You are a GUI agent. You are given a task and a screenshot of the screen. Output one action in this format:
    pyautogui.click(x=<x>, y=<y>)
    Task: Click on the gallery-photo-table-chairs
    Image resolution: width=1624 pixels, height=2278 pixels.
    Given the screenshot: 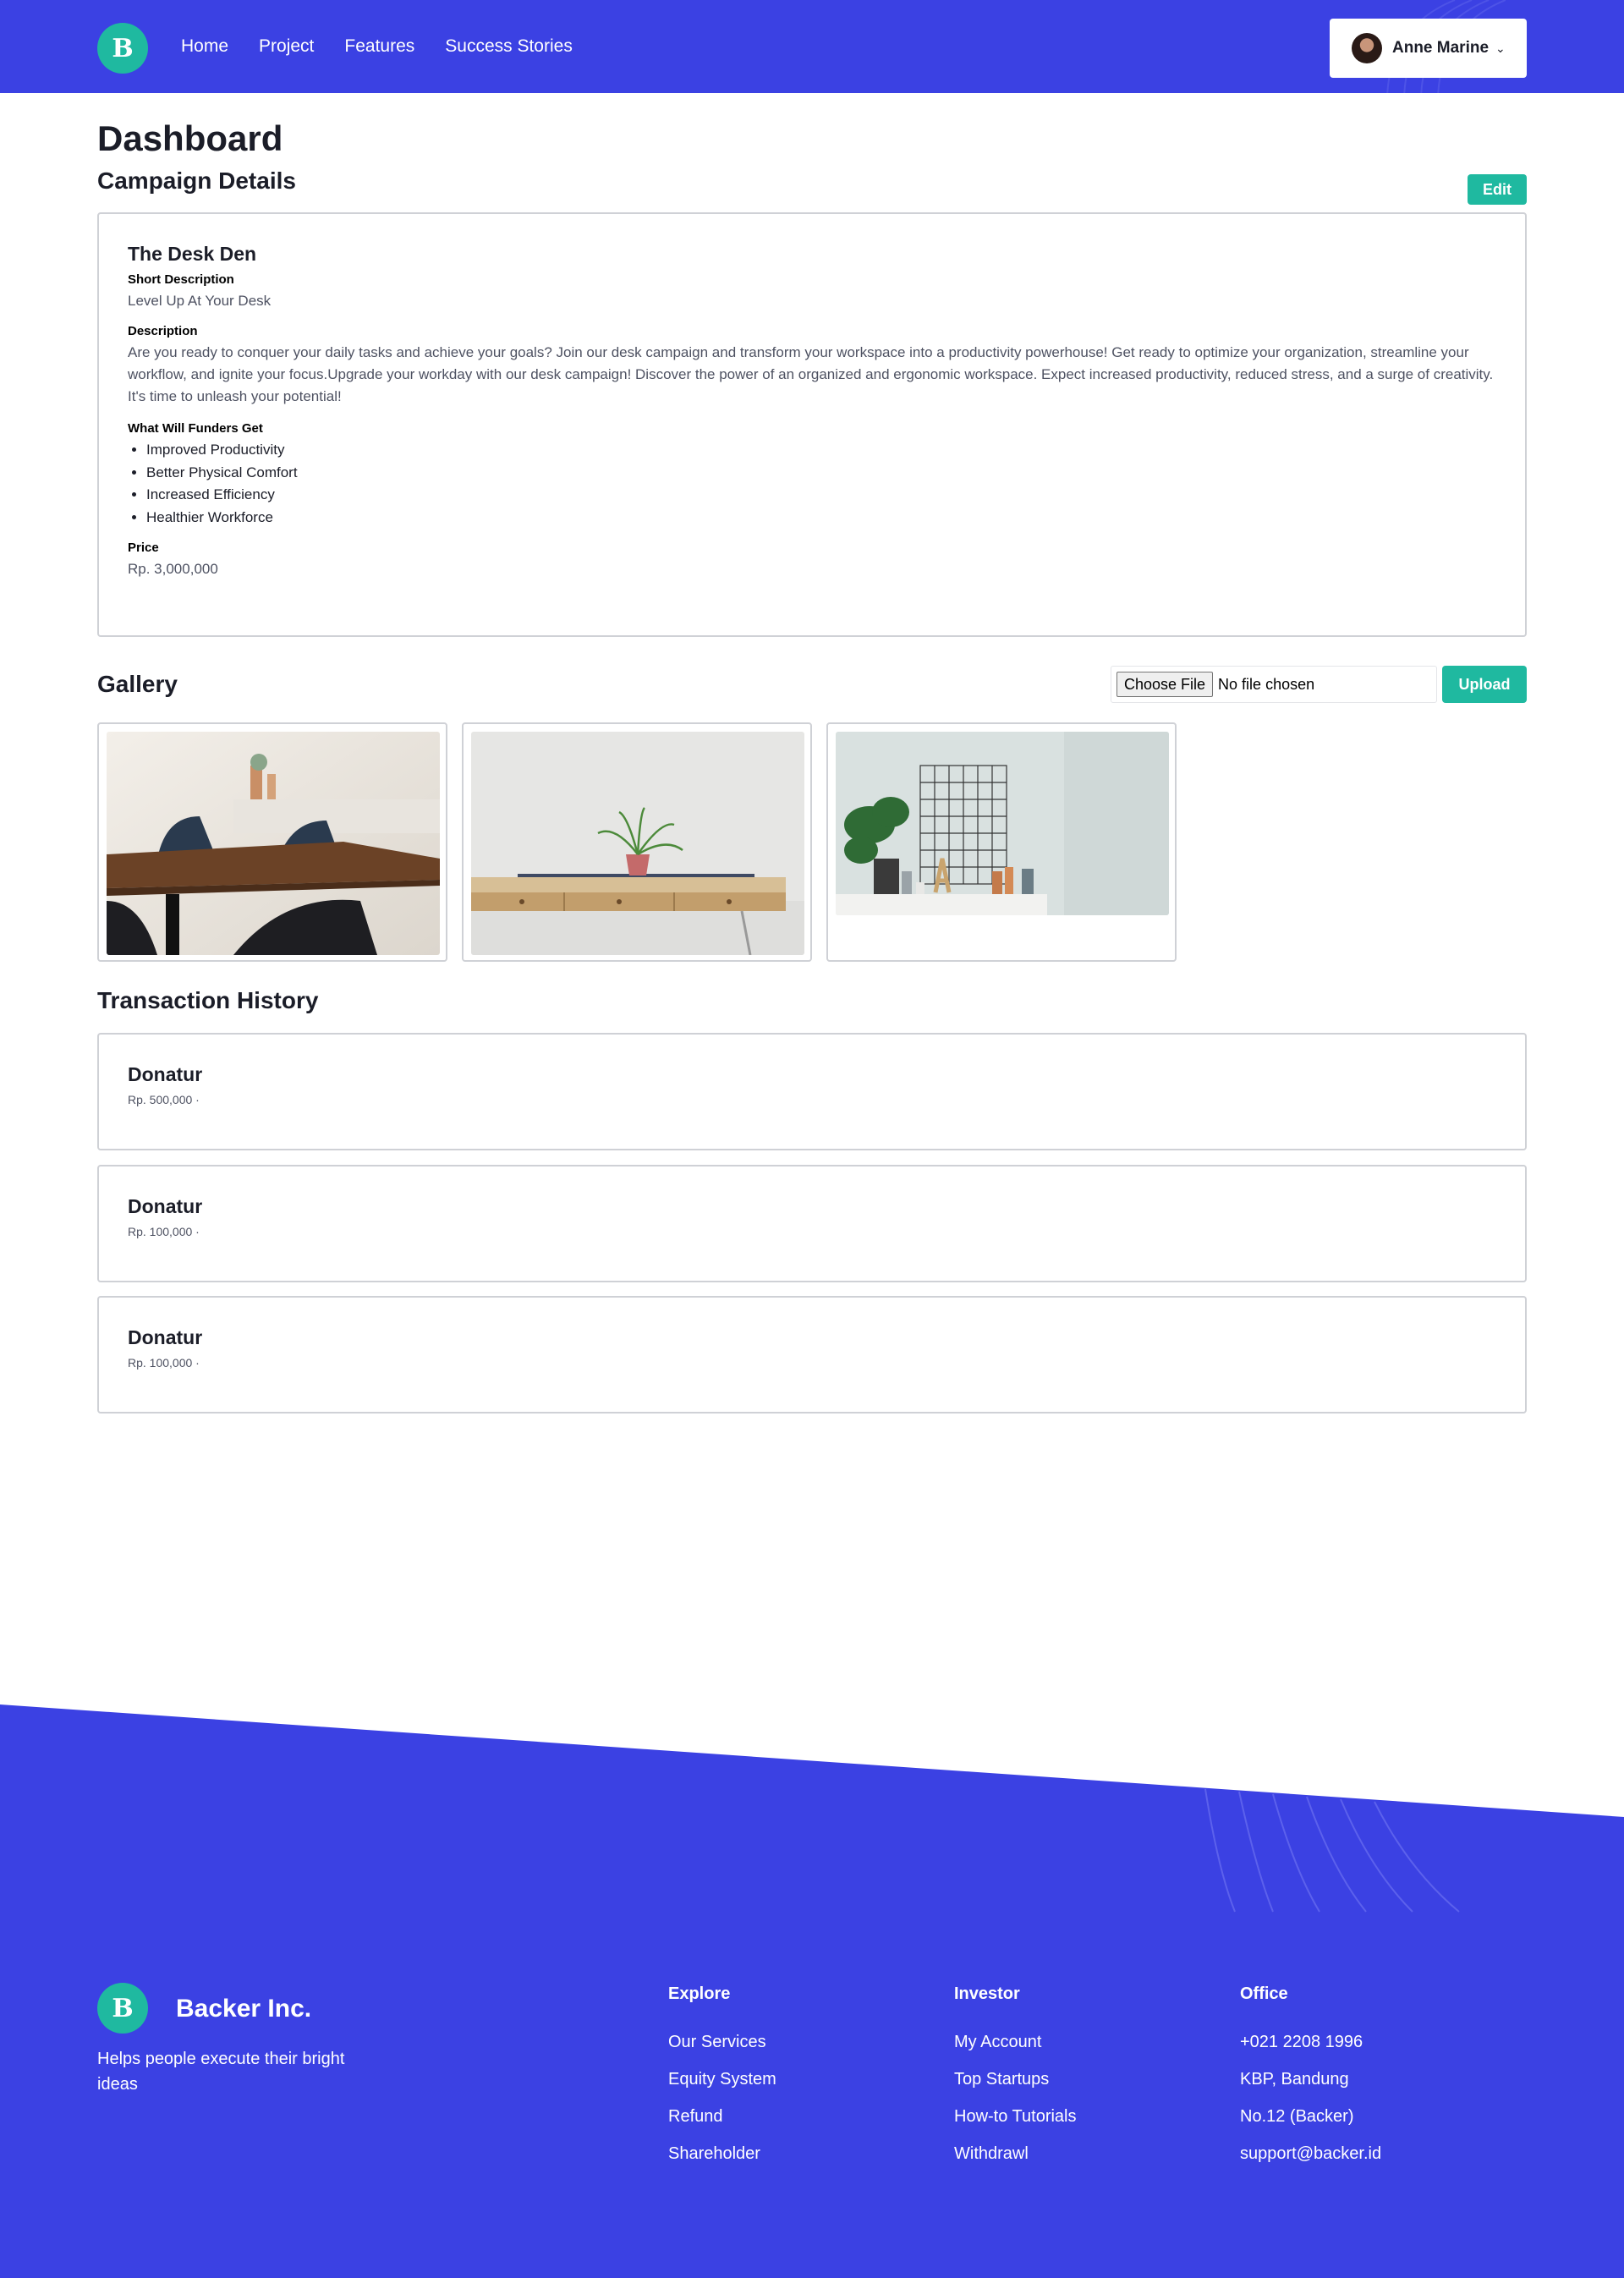 What is the action you would take?
    pyautogui.click(x=273, y=844)
    